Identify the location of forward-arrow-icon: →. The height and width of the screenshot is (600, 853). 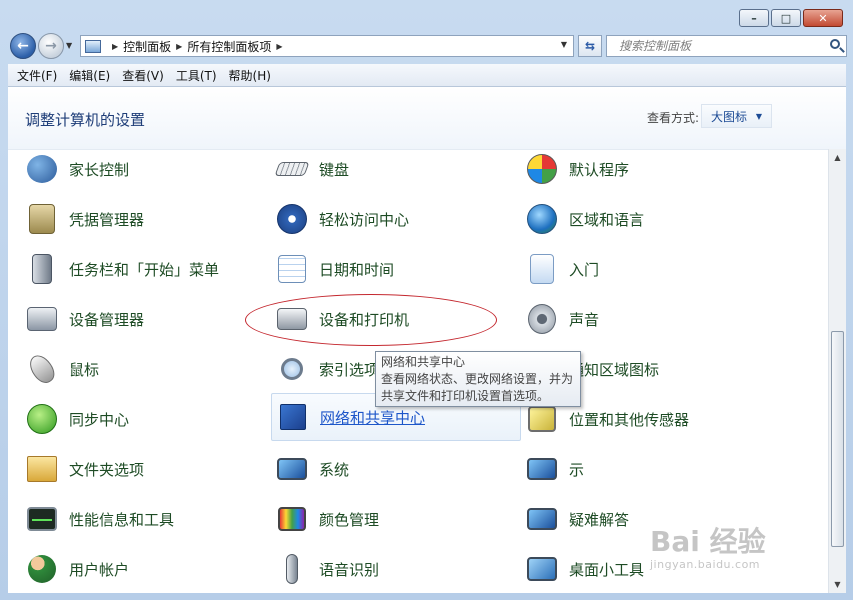
(51, 46).